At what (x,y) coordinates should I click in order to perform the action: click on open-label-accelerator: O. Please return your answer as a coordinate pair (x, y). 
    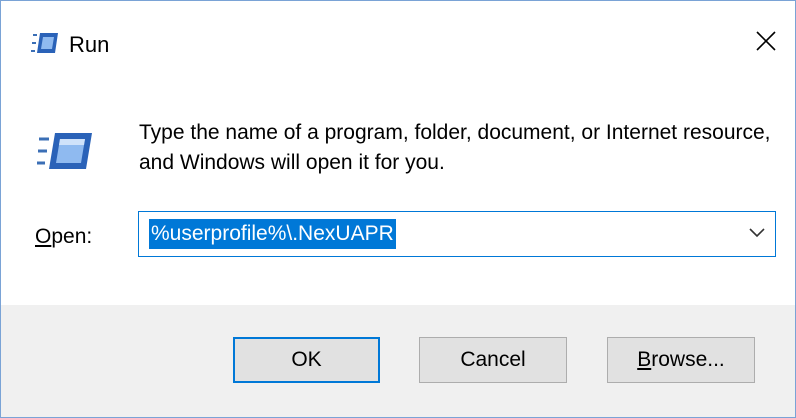
    Looking at the image, I should click on (43, 236).